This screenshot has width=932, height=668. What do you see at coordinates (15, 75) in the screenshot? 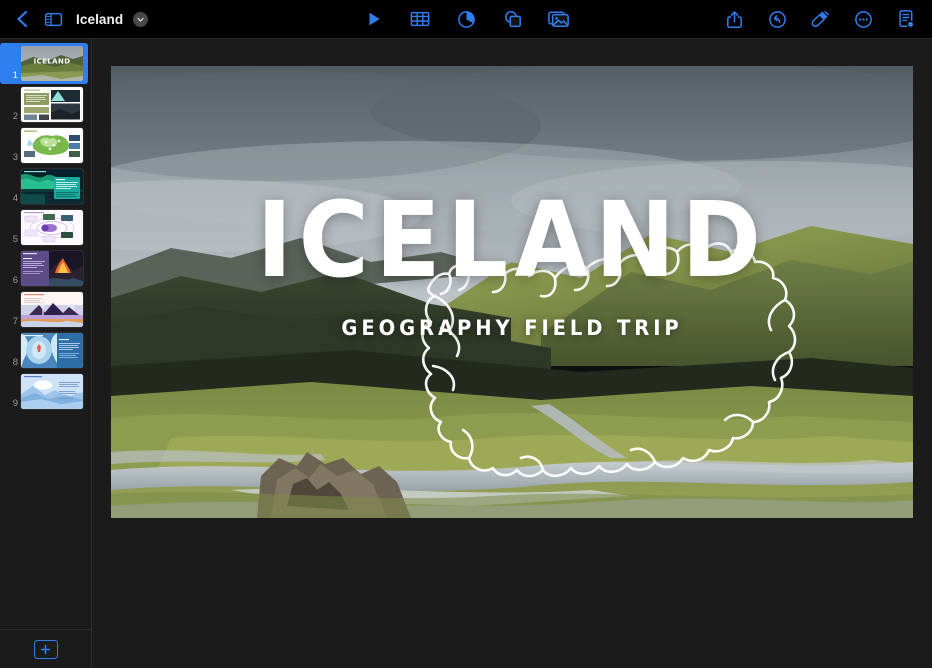
I see `slide-number: 1` at bounding box center [15, 75].